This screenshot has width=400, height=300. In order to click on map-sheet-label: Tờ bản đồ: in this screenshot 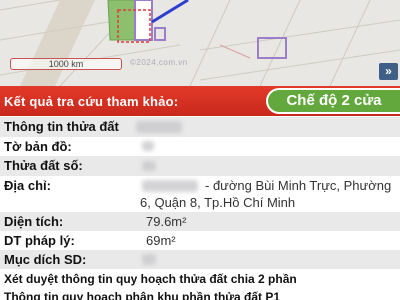, I will do `click(38, 146)`.